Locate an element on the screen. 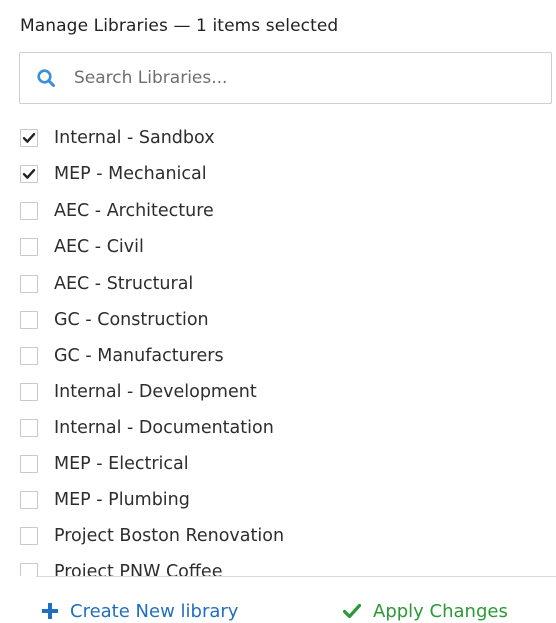  create-new-library-button: Create New library is located at coordinates (140, 610).